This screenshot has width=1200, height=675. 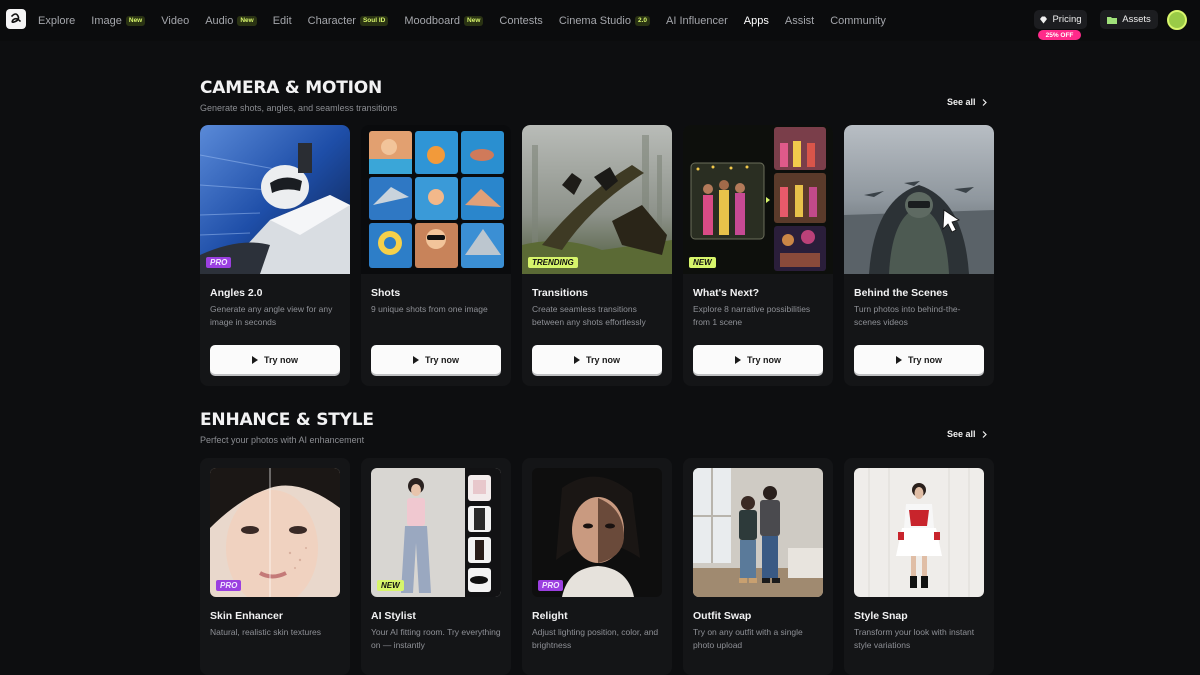 What do you see at coordinates (331, 20) in the screenshot?
I see `nav-label: Character` at bounding box center [331, 20].